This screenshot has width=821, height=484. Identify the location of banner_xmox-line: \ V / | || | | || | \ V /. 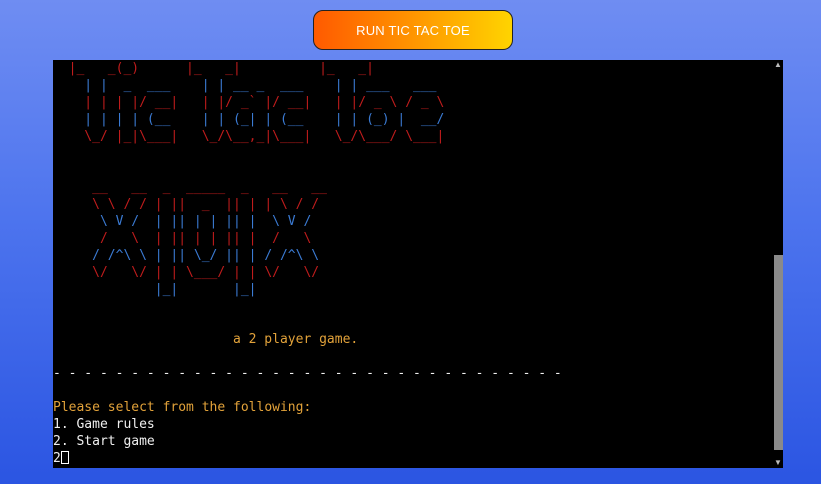
(182, 221).